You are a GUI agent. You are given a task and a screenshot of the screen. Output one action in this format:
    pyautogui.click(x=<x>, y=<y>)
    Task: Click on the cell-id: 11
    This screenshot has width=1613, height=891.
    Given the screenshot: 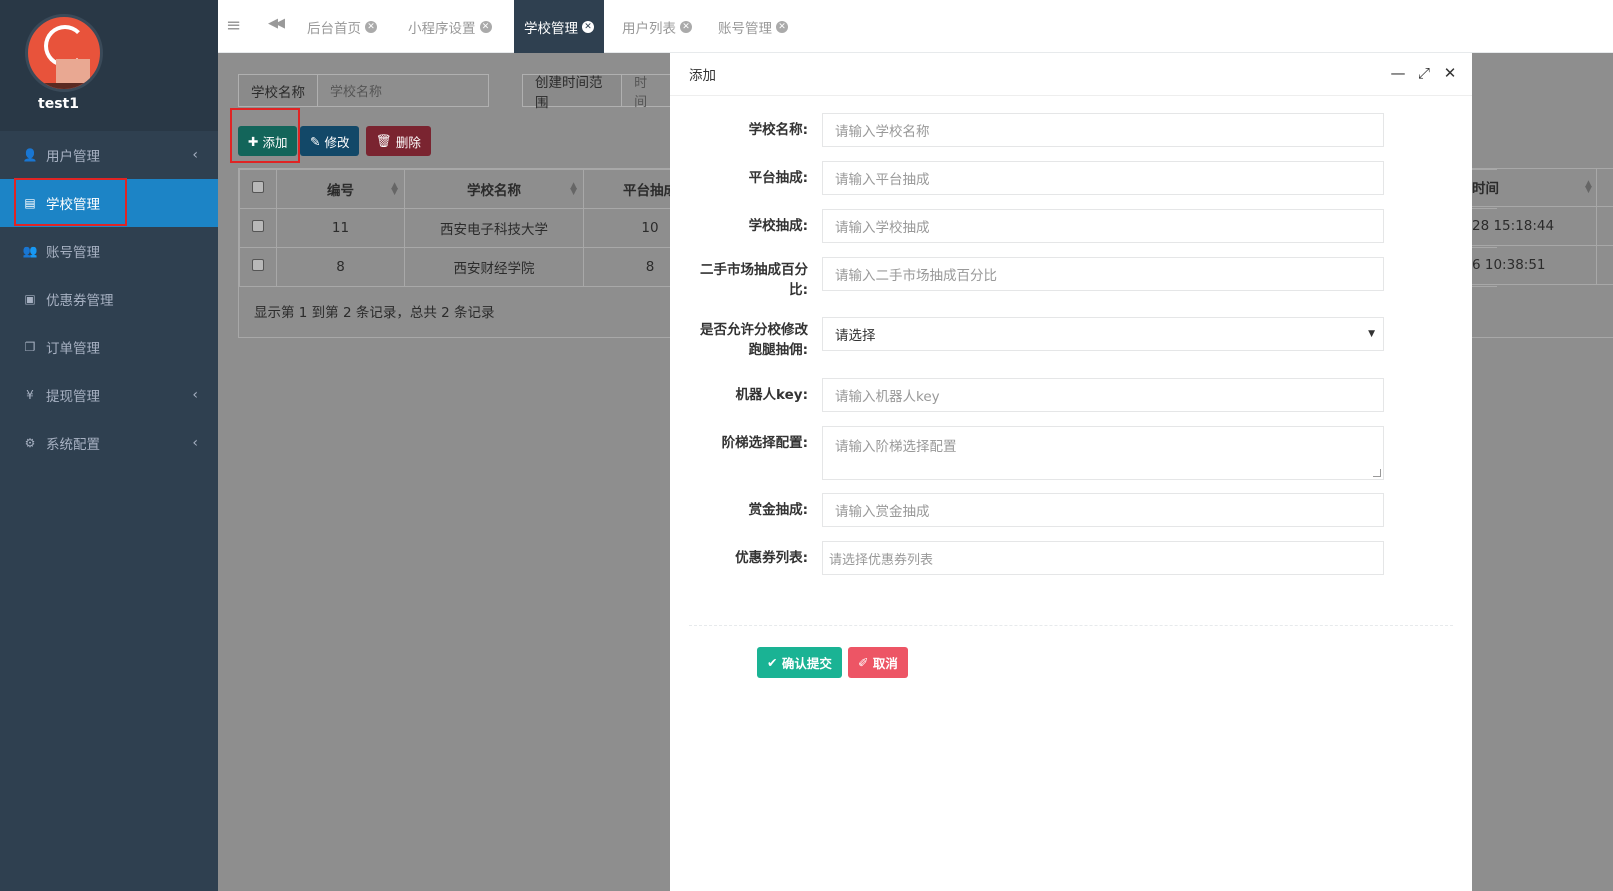 What is the action you would take?
    pyautogui.click(x=340, y=228)
    